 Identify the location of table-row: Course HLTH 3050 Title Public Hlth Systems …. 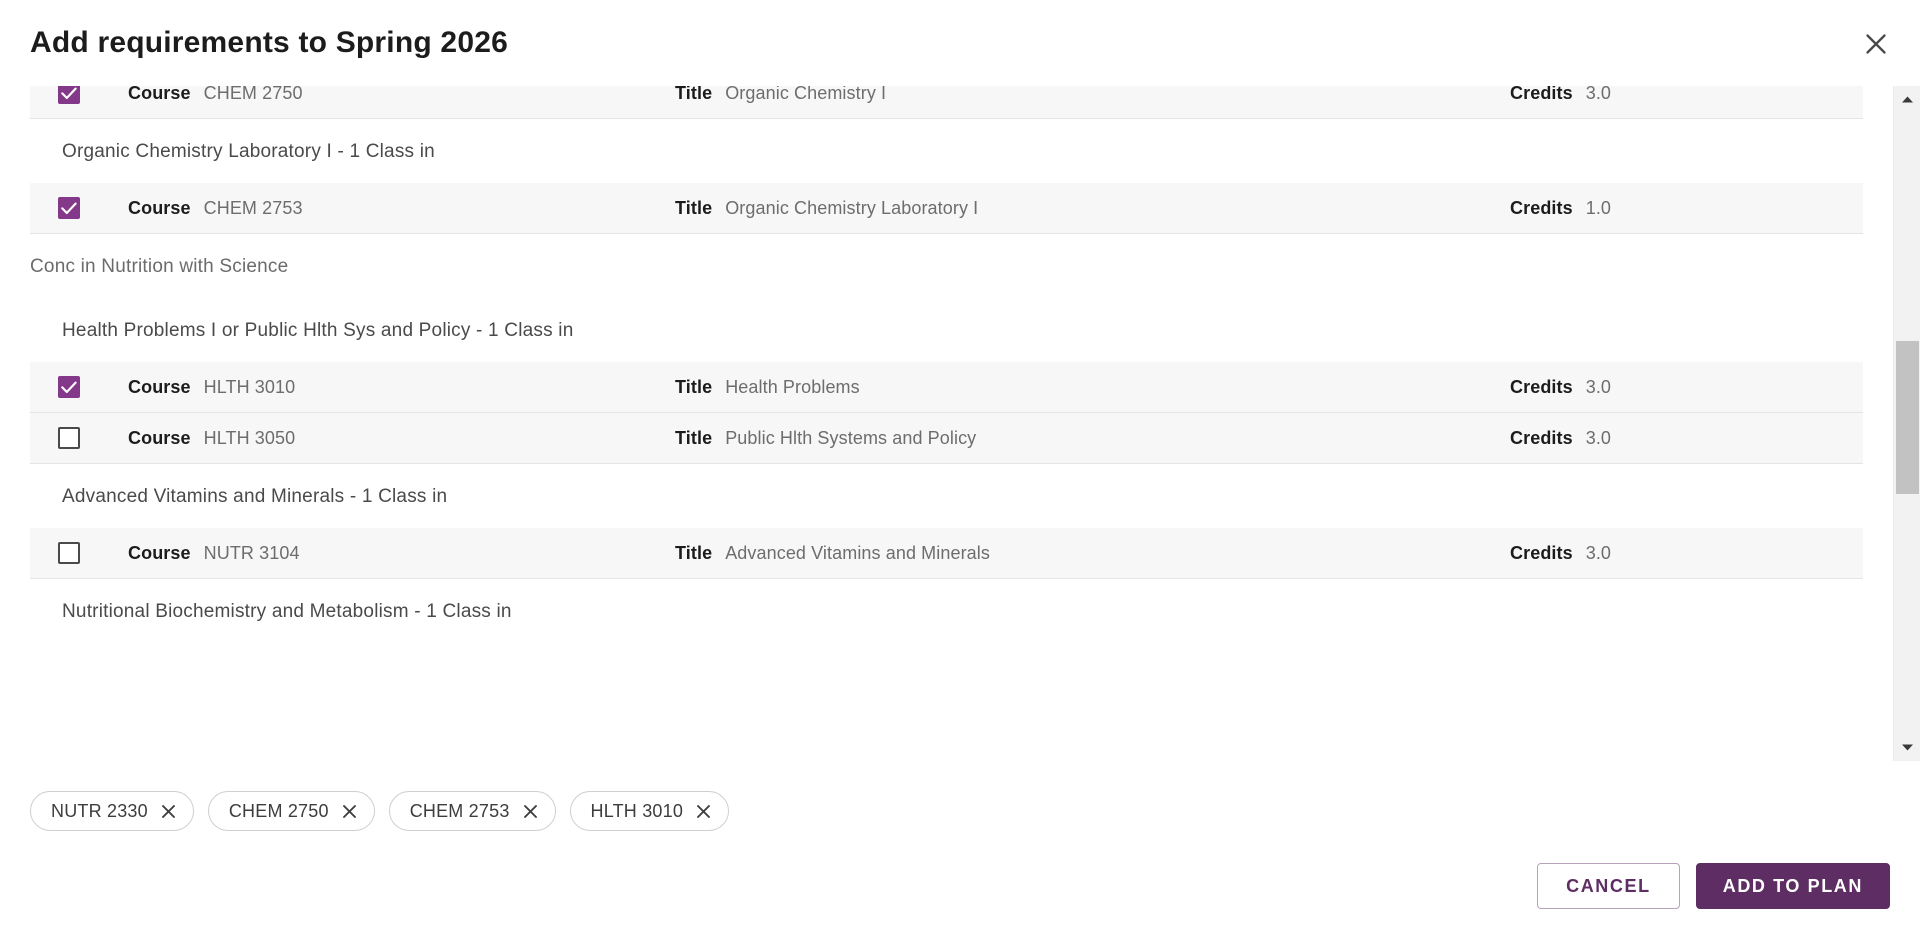
(946, 438).